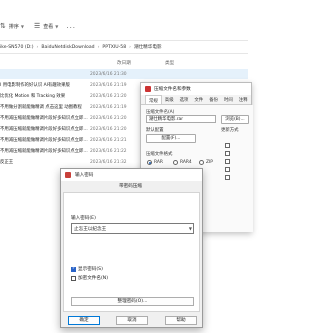 The image size is (320, 333). I want to click on format-rar-radio, so click(149, 162).